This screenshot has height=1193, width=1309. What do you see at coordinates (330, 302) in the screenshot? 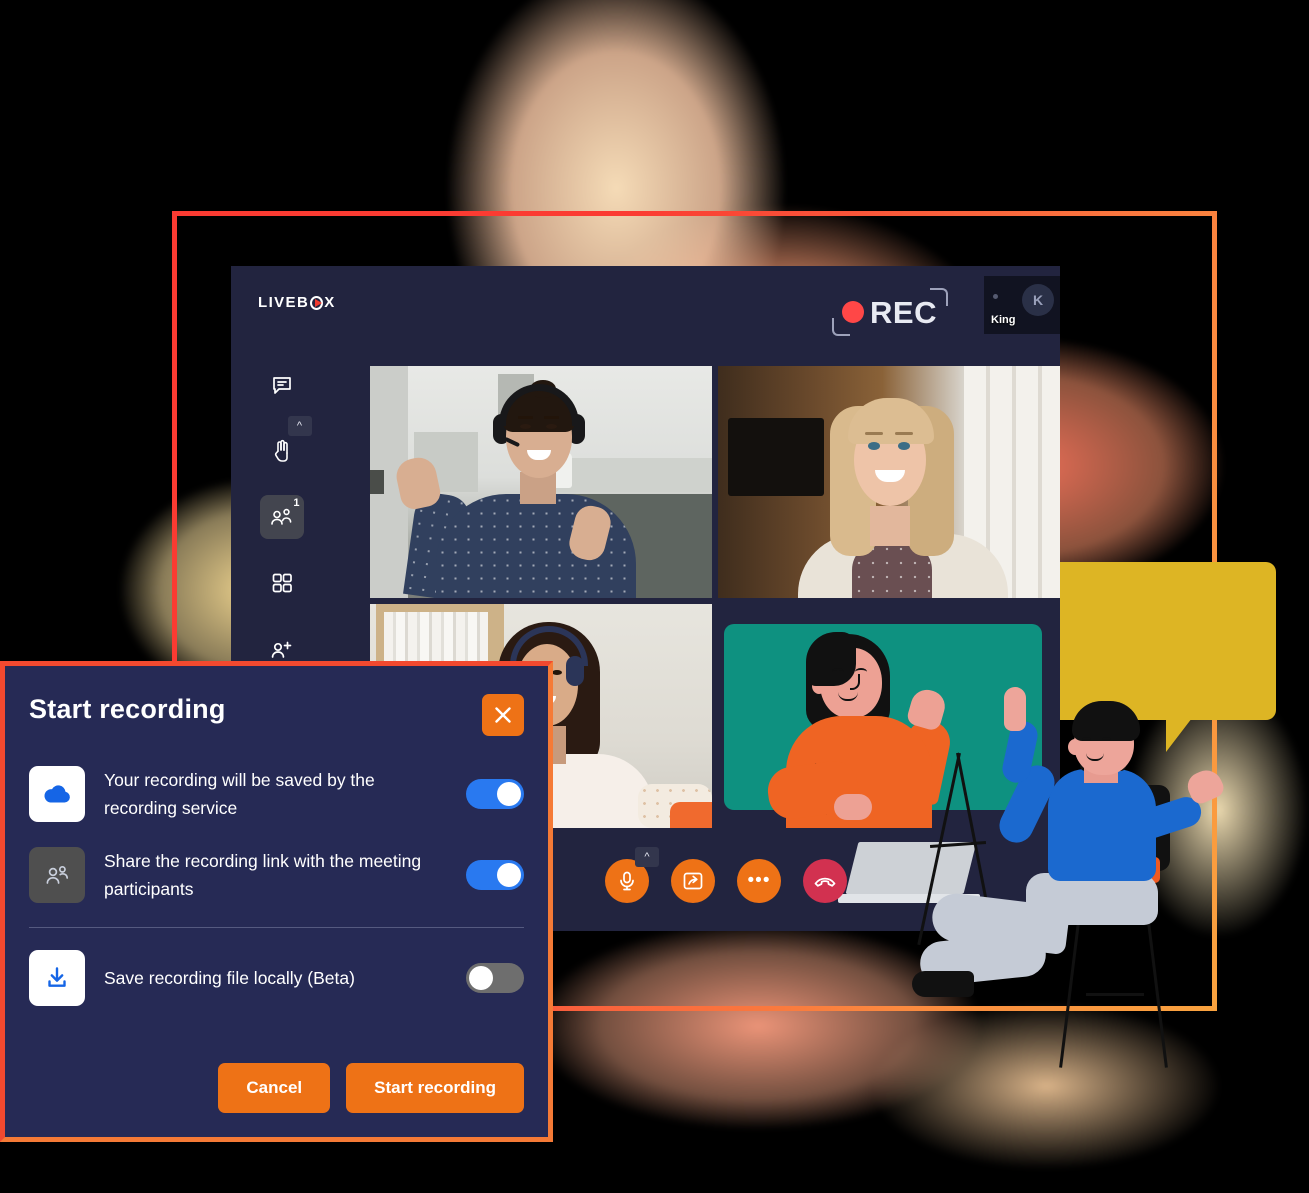
I see `logo-text-after: X` at bounding box center [330, 302].